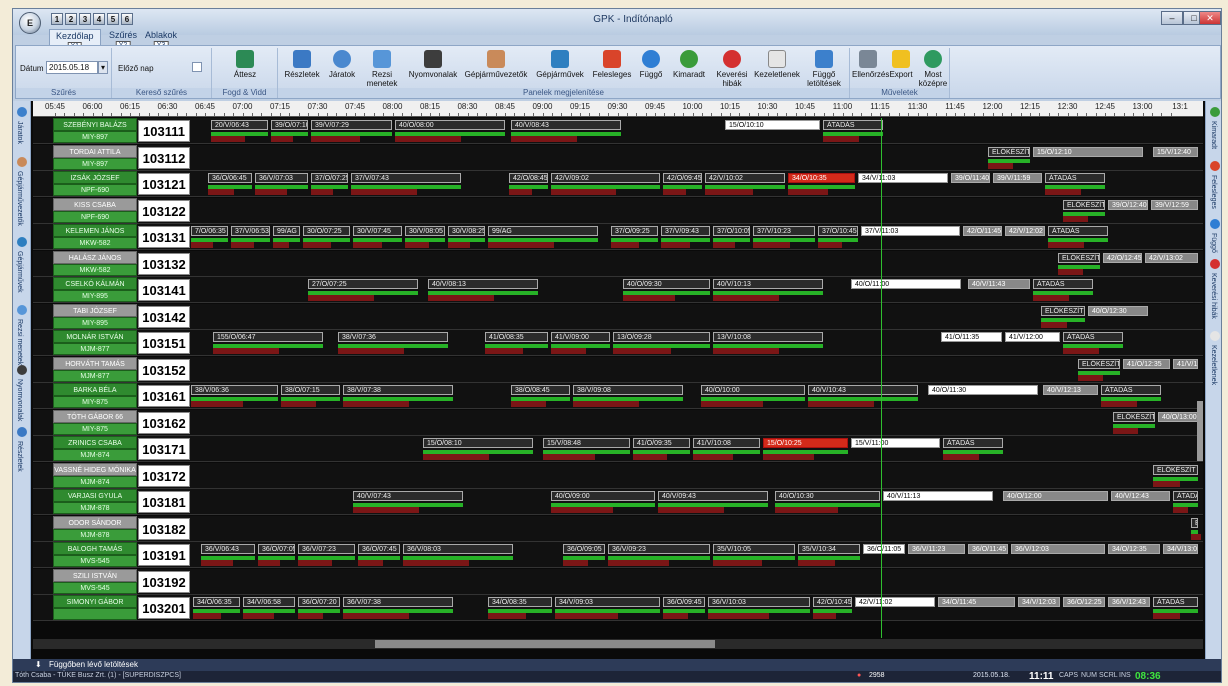 This screenshot has height=686, width=1228. I want to click on jaratok-button: Járatok, so click(342, 64).